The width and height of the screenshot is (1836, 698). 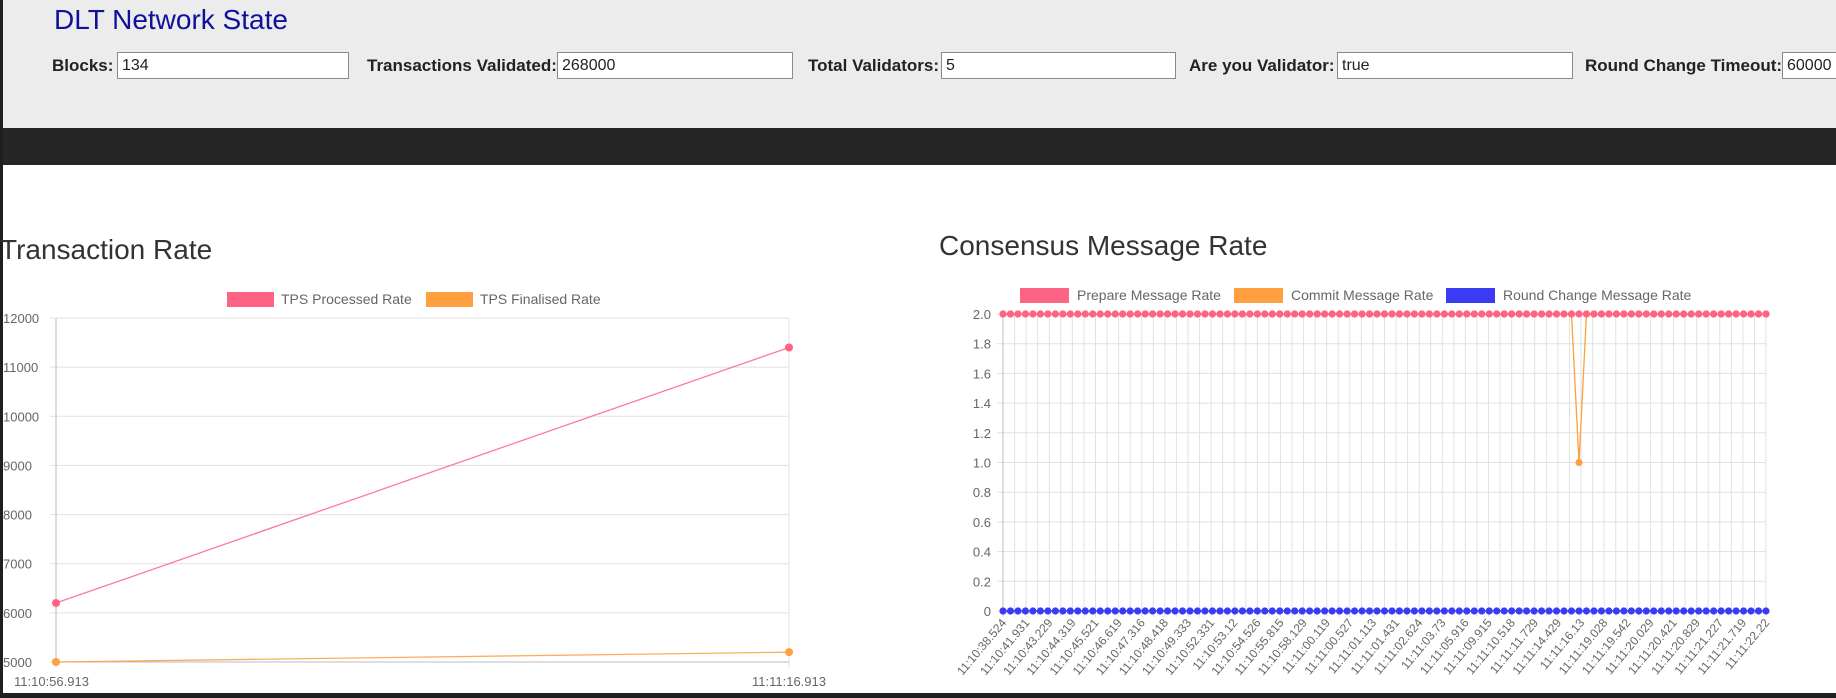 What do you see at coordinates (1149, 295) in the screenshot?
I see `legend-label: Prepare Message Rate` at bounding box center [1149, 295].